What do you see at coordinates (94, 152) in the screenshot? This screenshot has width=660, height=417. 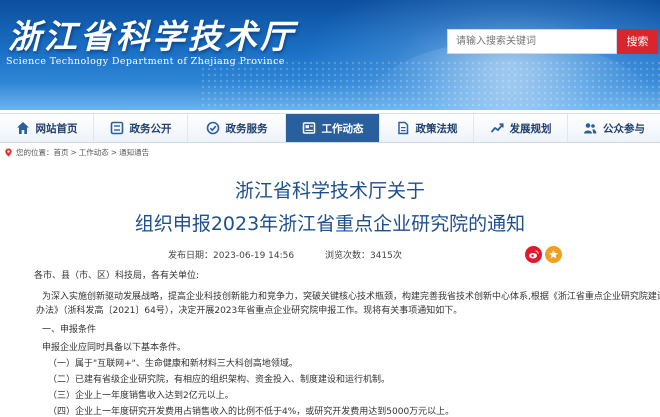 I see `breadcrumb-link-work-news: 工作动态` at bounding box center [94, 152].